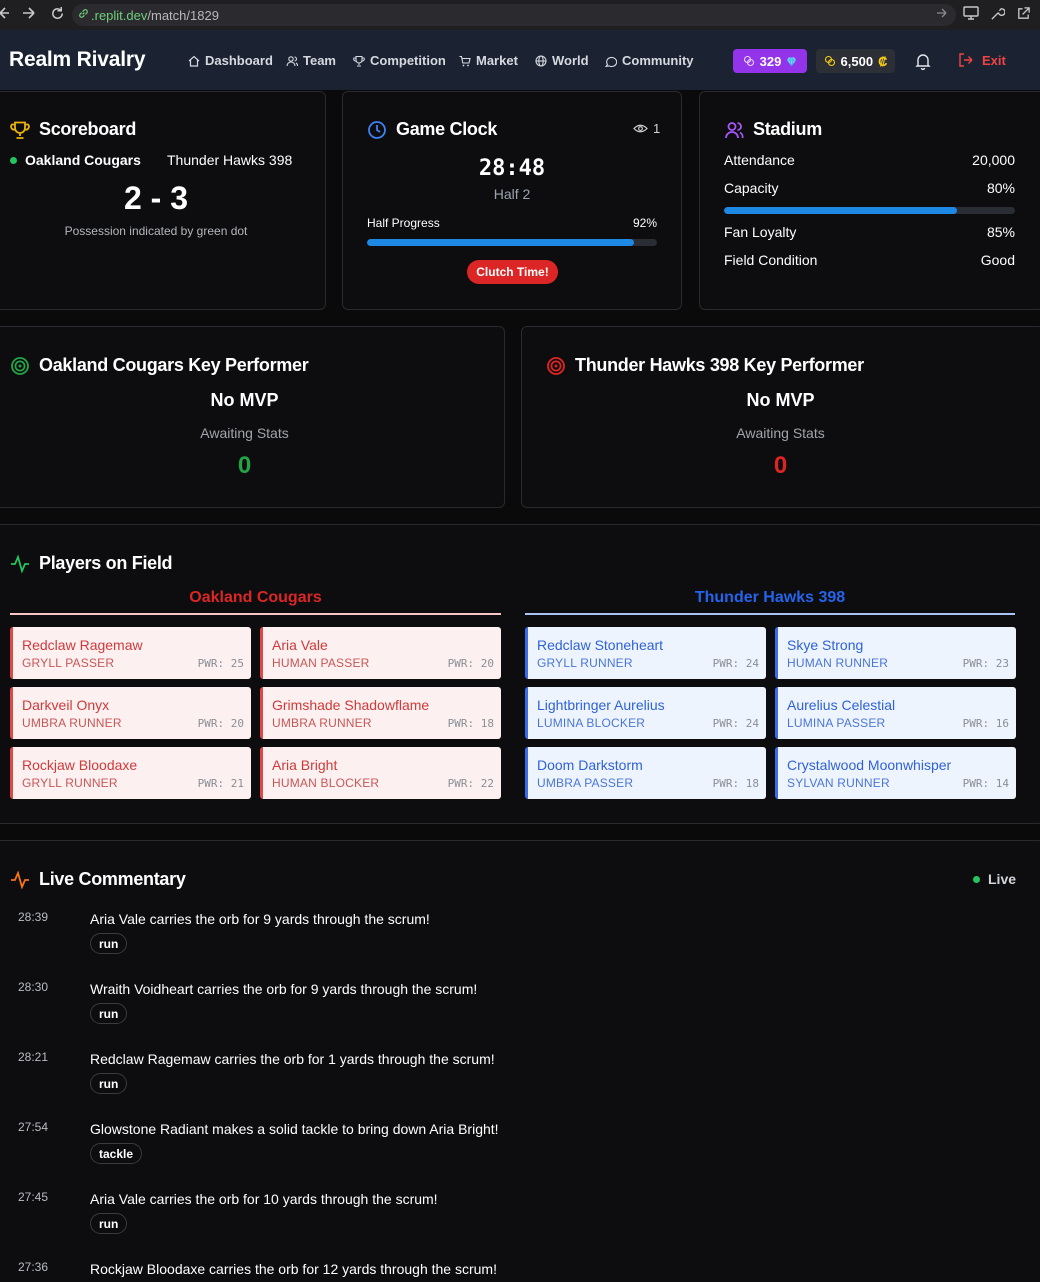 Image resolution: width=1040 pixels, height=1282 pixels. I want to click on player-role: GRYLL RUNNER, so click(585, 663).